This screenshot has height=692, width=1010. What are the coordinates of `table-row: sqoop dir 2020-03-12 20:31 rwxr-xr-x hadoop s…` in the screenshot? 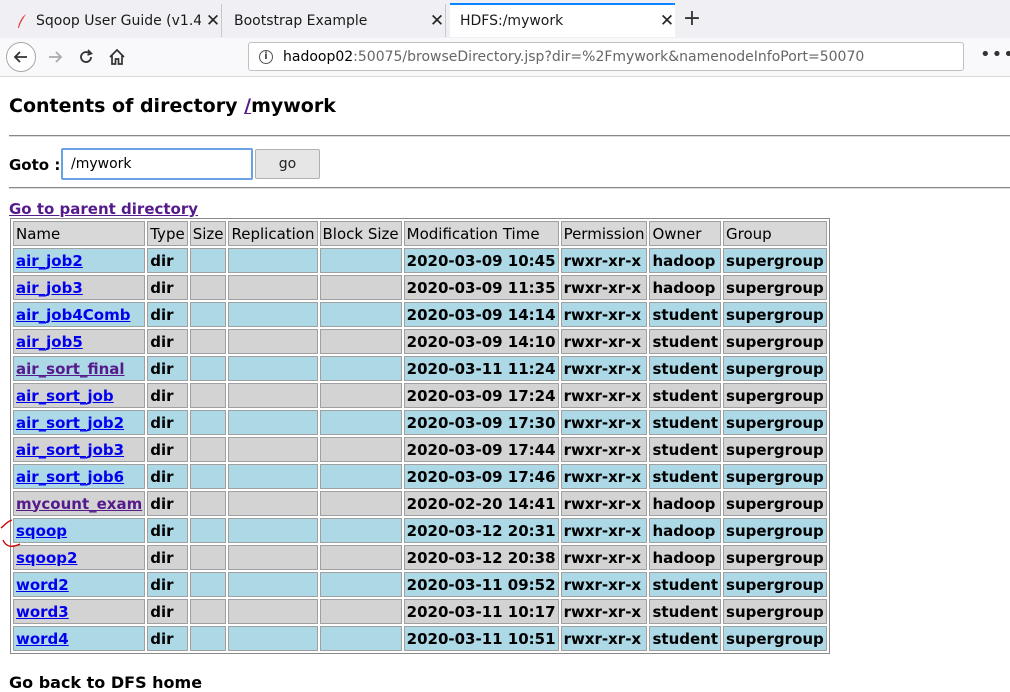 It's located at (420, 530).